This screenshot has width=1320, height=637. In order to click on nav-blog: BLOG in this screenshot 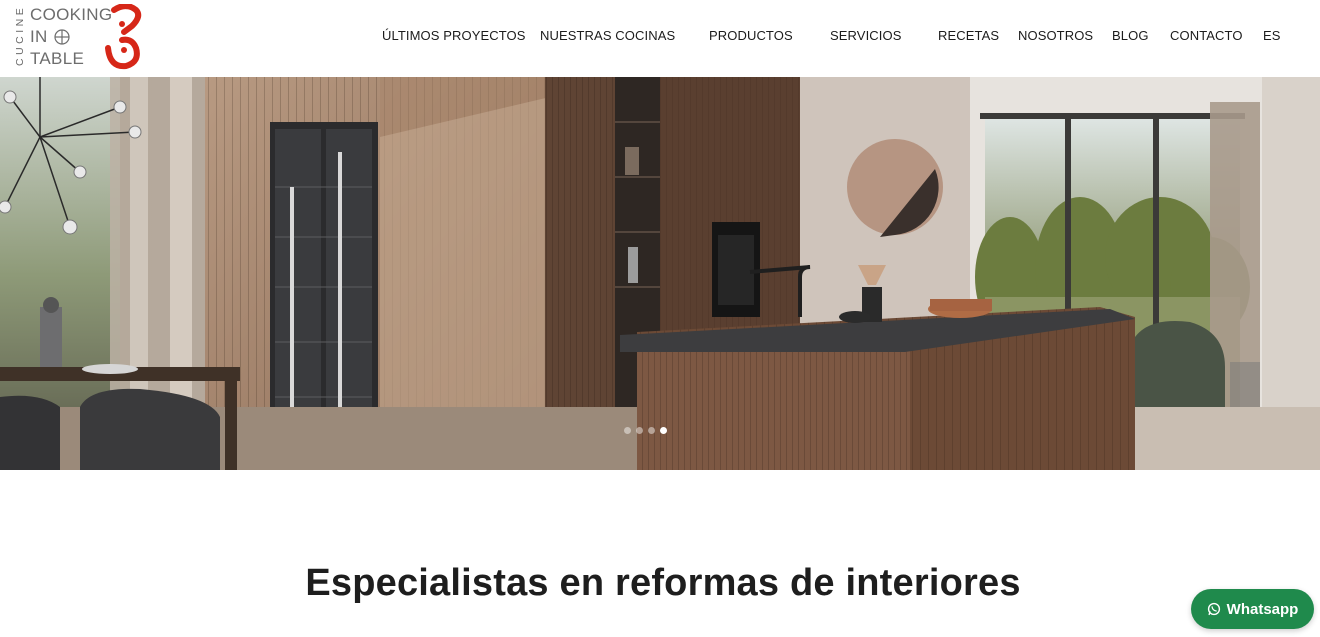, I will do `click(1130, 35)`.